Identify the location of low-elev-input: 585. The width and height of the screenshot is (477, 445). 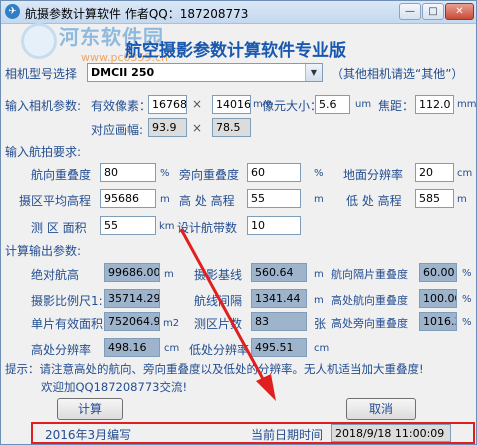
(434, 198).